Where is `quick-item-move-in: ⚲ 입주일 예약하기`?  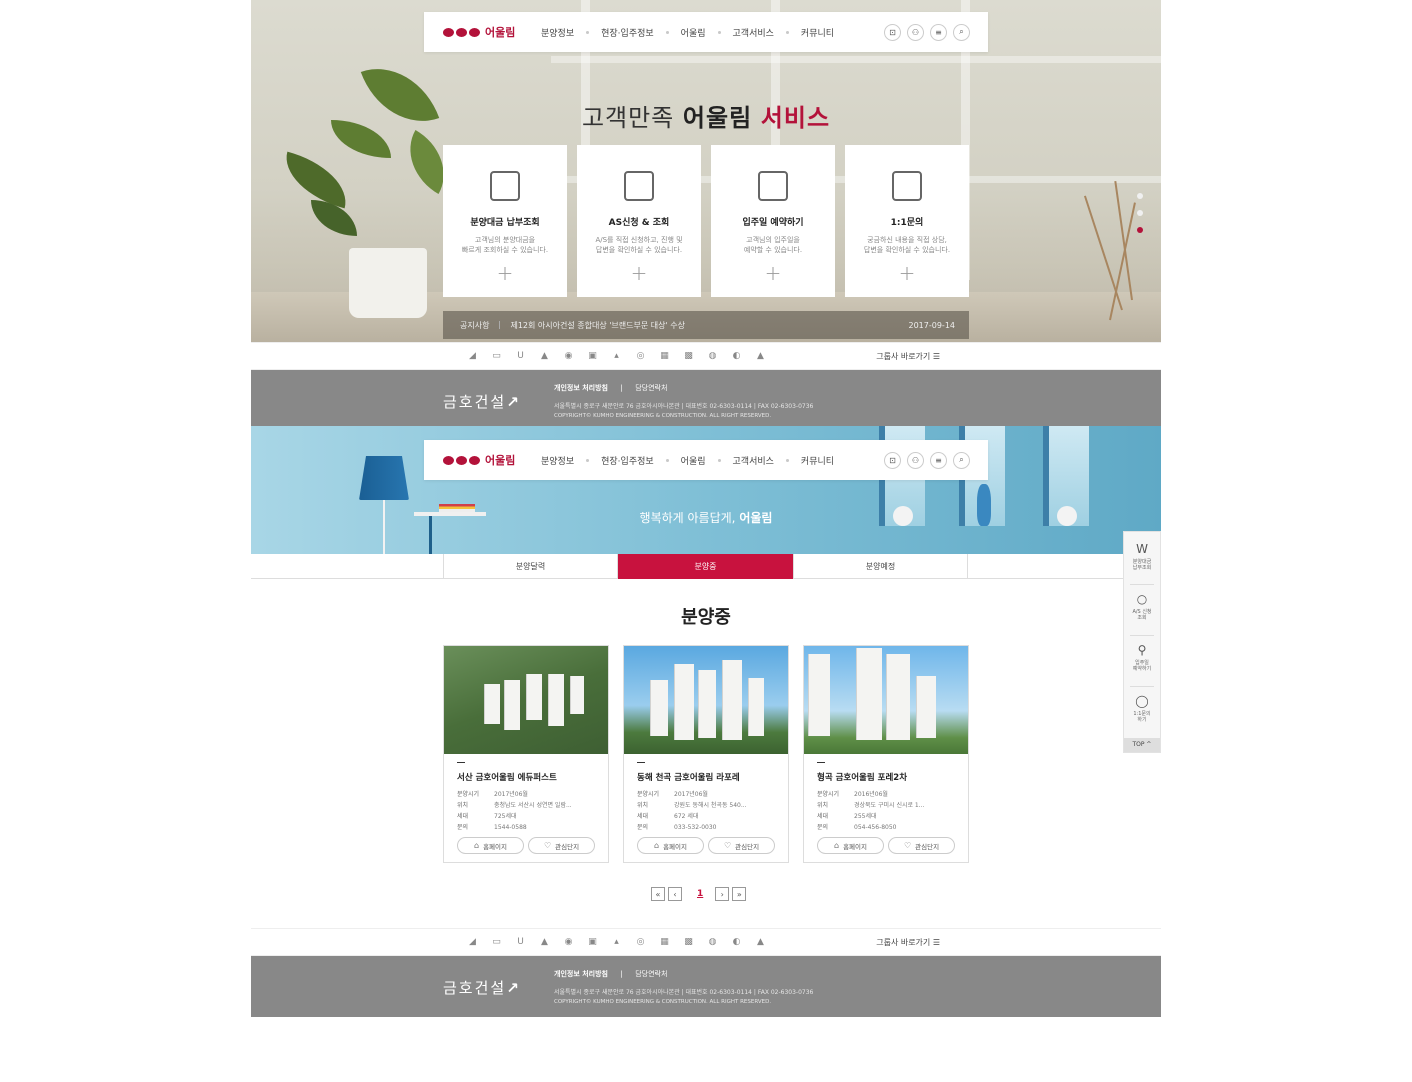 quick-item-move-in: ⚲ 입주일 예약하기 is located at coordinates (1142, 657).